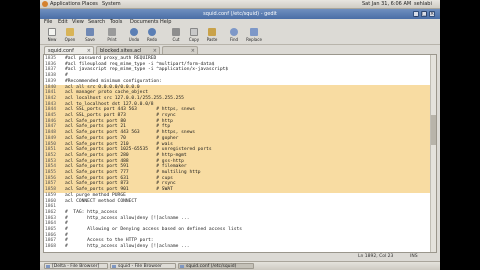  I want to click on task-label: squid - File Browser, so click(140, 266).